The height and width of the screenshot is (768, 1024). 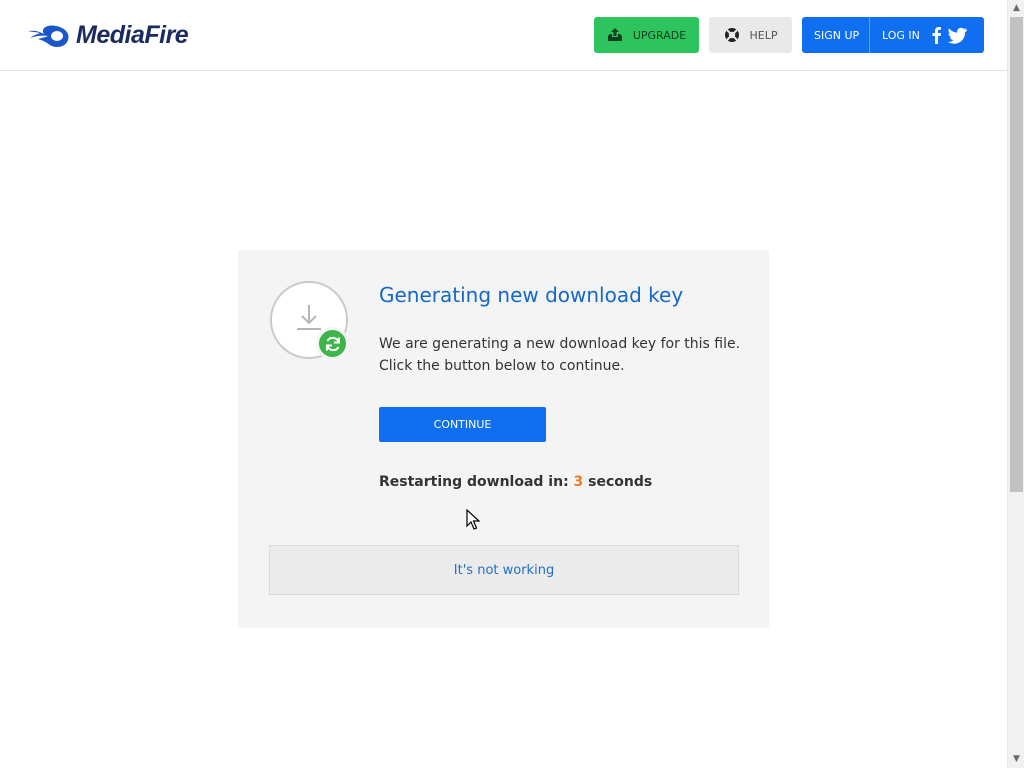 What do you see at coordinates (502, 366) in the screenshot?
I see `description-line-2: Click the button below to continue.` at bounding box center [502, 366].